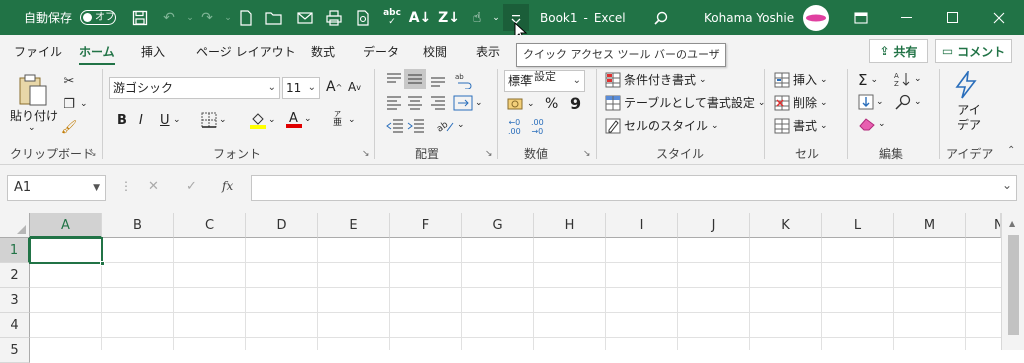 This screenshot has height=363, width=1024. What do you see at coordinates (498, 225) in the screenshot?
I see `column-header: G` at bounding box center [498, 225].